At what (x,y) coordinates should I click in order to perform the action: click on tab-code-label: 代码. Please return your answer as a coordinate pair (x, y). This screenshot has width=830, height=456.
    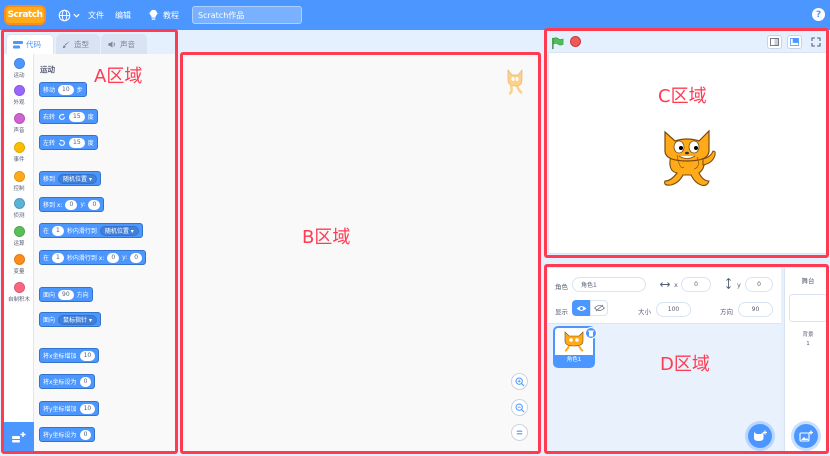
    Looking at the image, I should click on (33, 44).